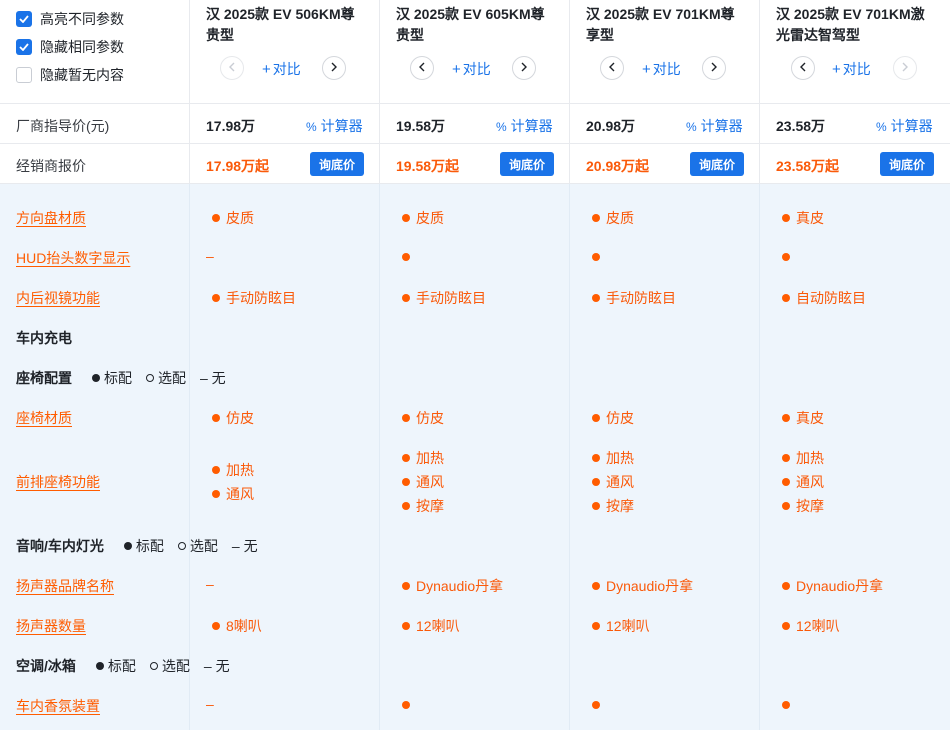 This screenshot has width=950, height=730. I want to click on param-label-steering-wheel: 方向盘材质, so click(51, 218).